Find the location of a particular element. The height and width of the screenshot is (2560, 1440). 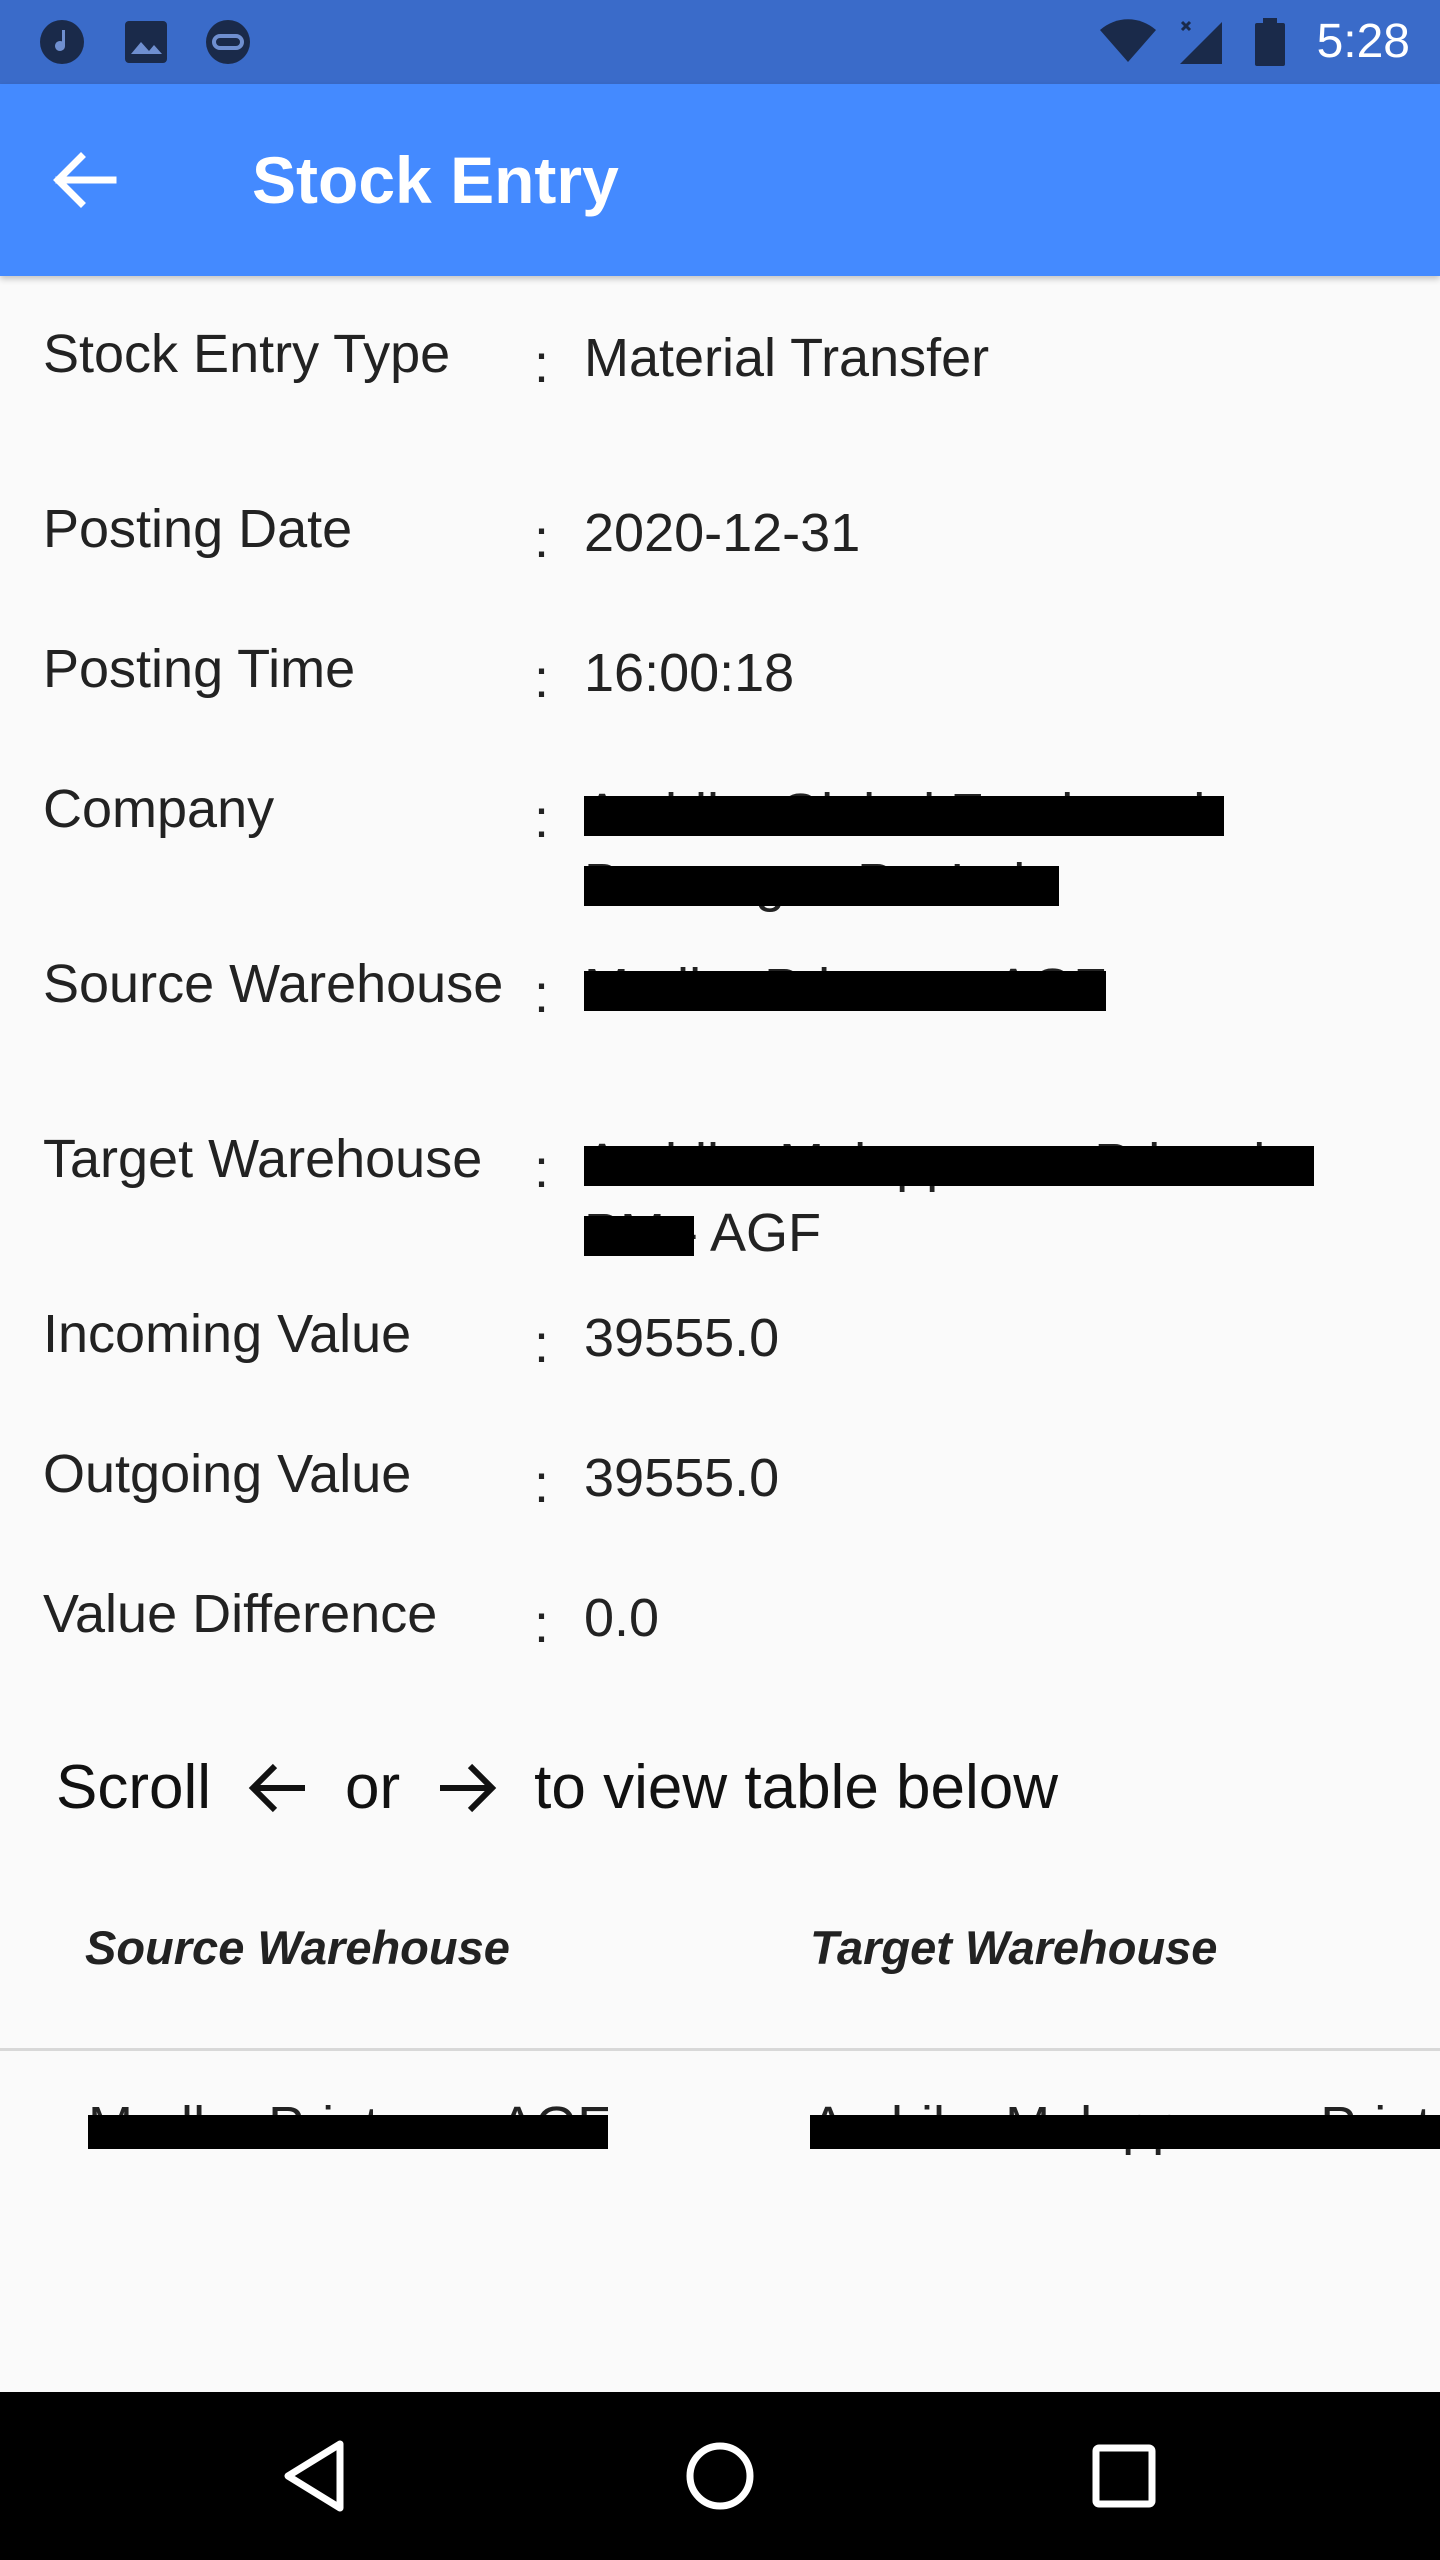

wifi-icon is located at coordinates (1128, 40).